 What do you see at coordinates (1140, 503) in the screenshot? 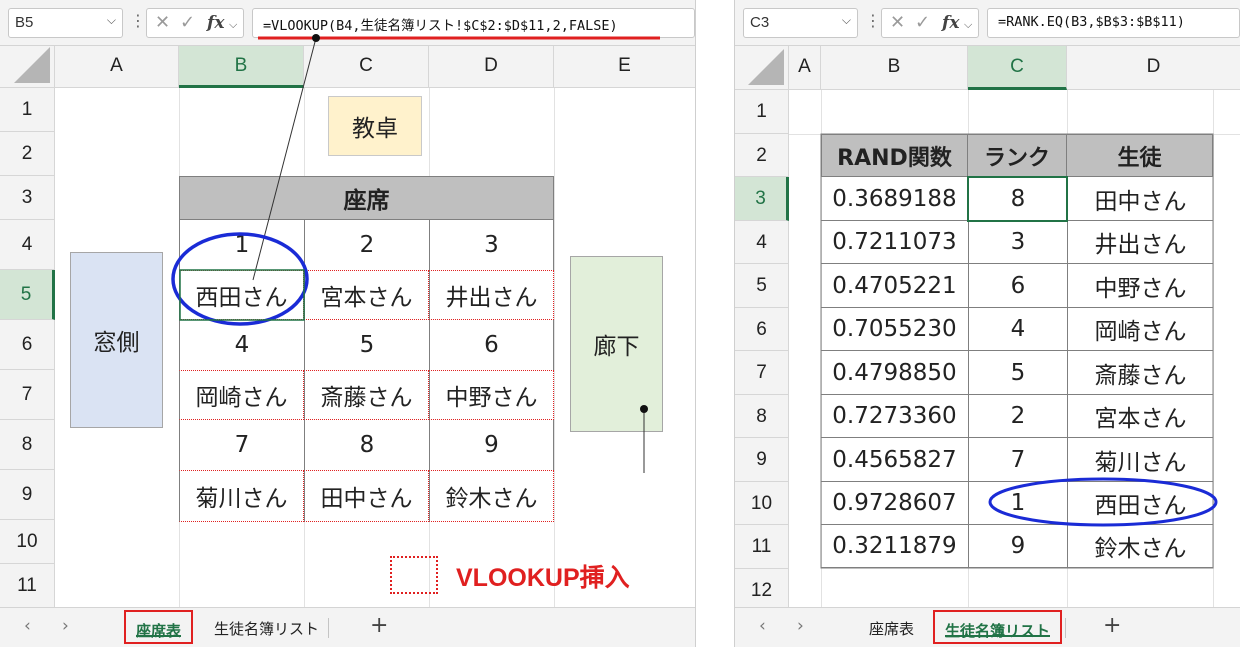
I see `student-name-cell: 西田さん` at bounding box center [1140, 503].